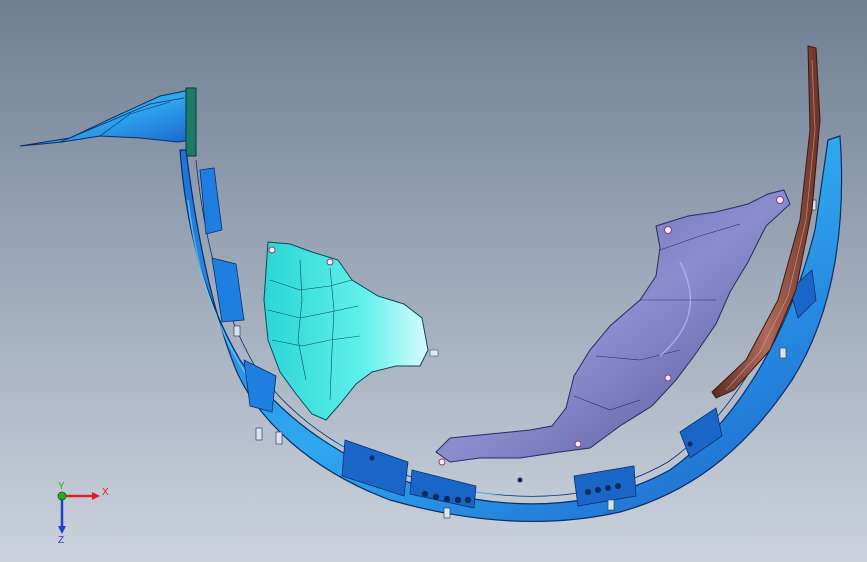 Image resolution: width=867 pixels, height=562 pixels. I want to click on x-axis-label: X, so click(105, 492).